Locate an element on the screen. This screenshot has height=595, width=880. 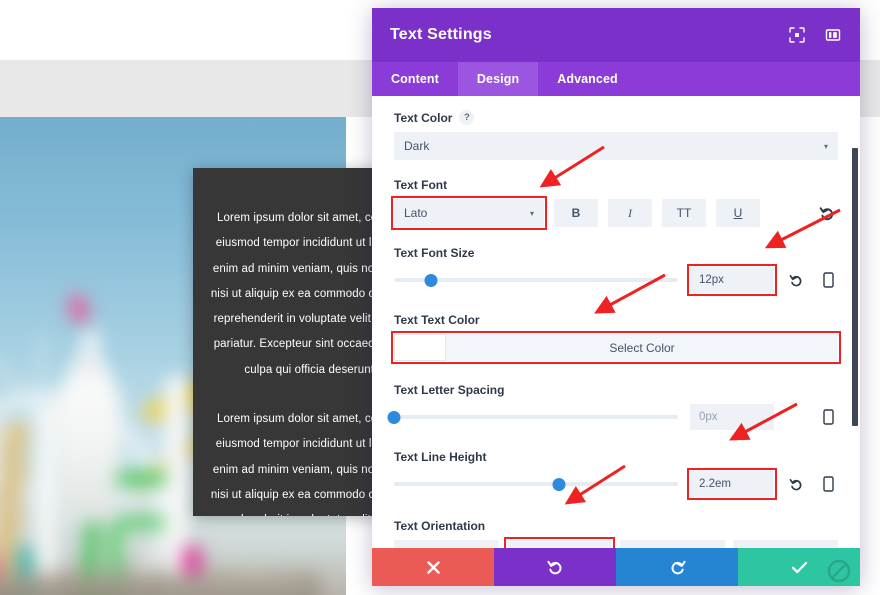
field-text-letter-spacing: Text Letter Spacing 0px is located at coordinates (612, 406).